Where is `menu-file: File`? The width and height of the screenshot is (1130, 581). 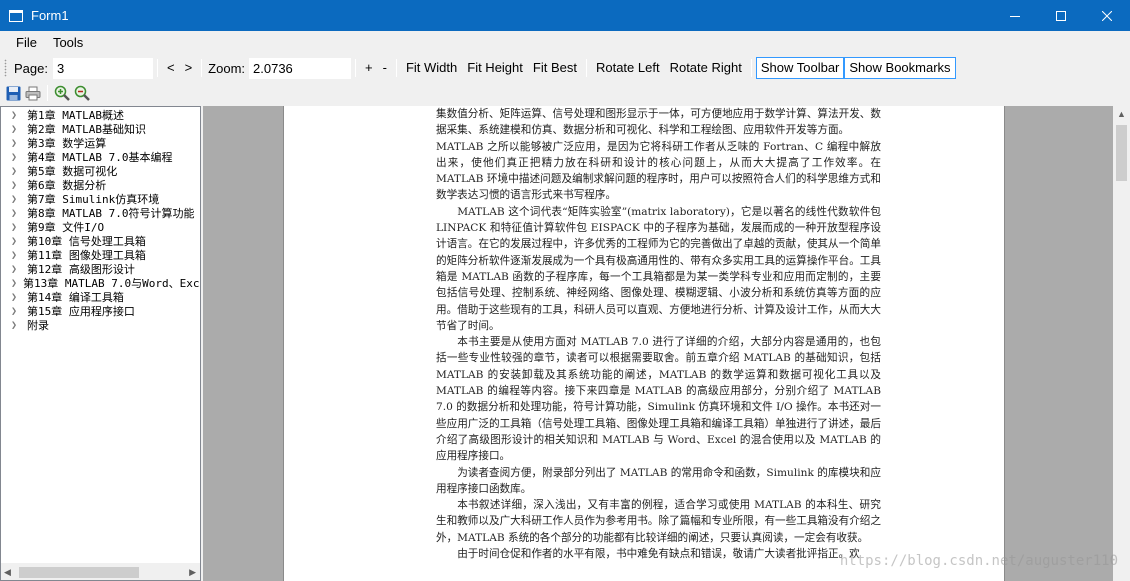
menu-file: File is located at coordinates (26, 43).